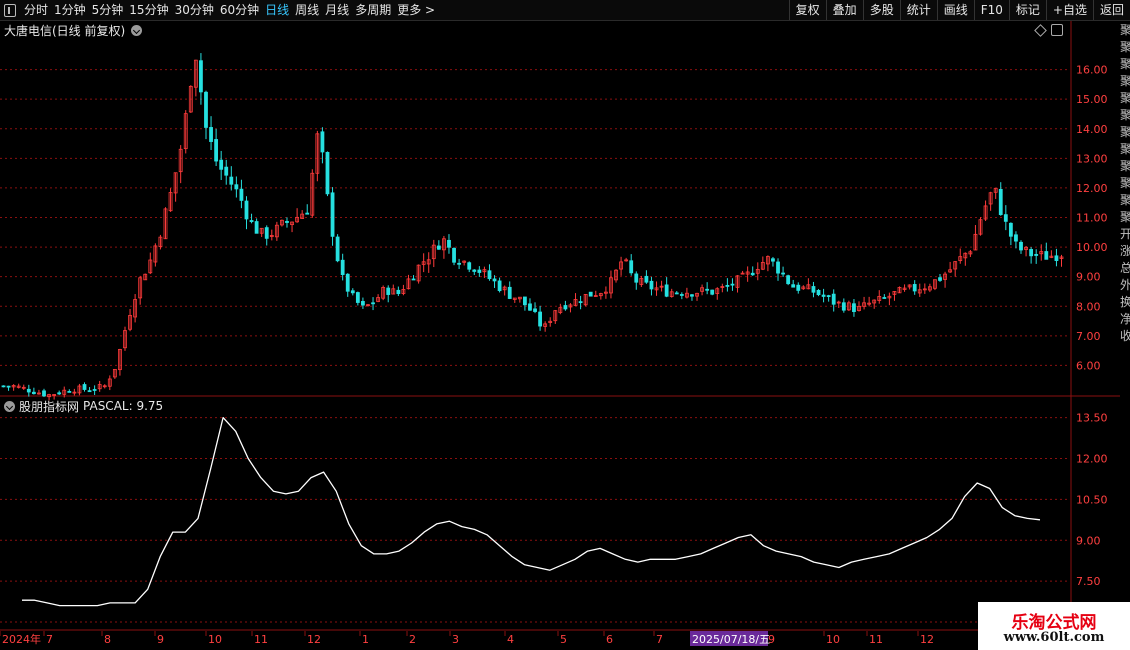 The image size is (1130, 650). I want to click on indicator-tick-label: 9.00, so click(1088, 540).